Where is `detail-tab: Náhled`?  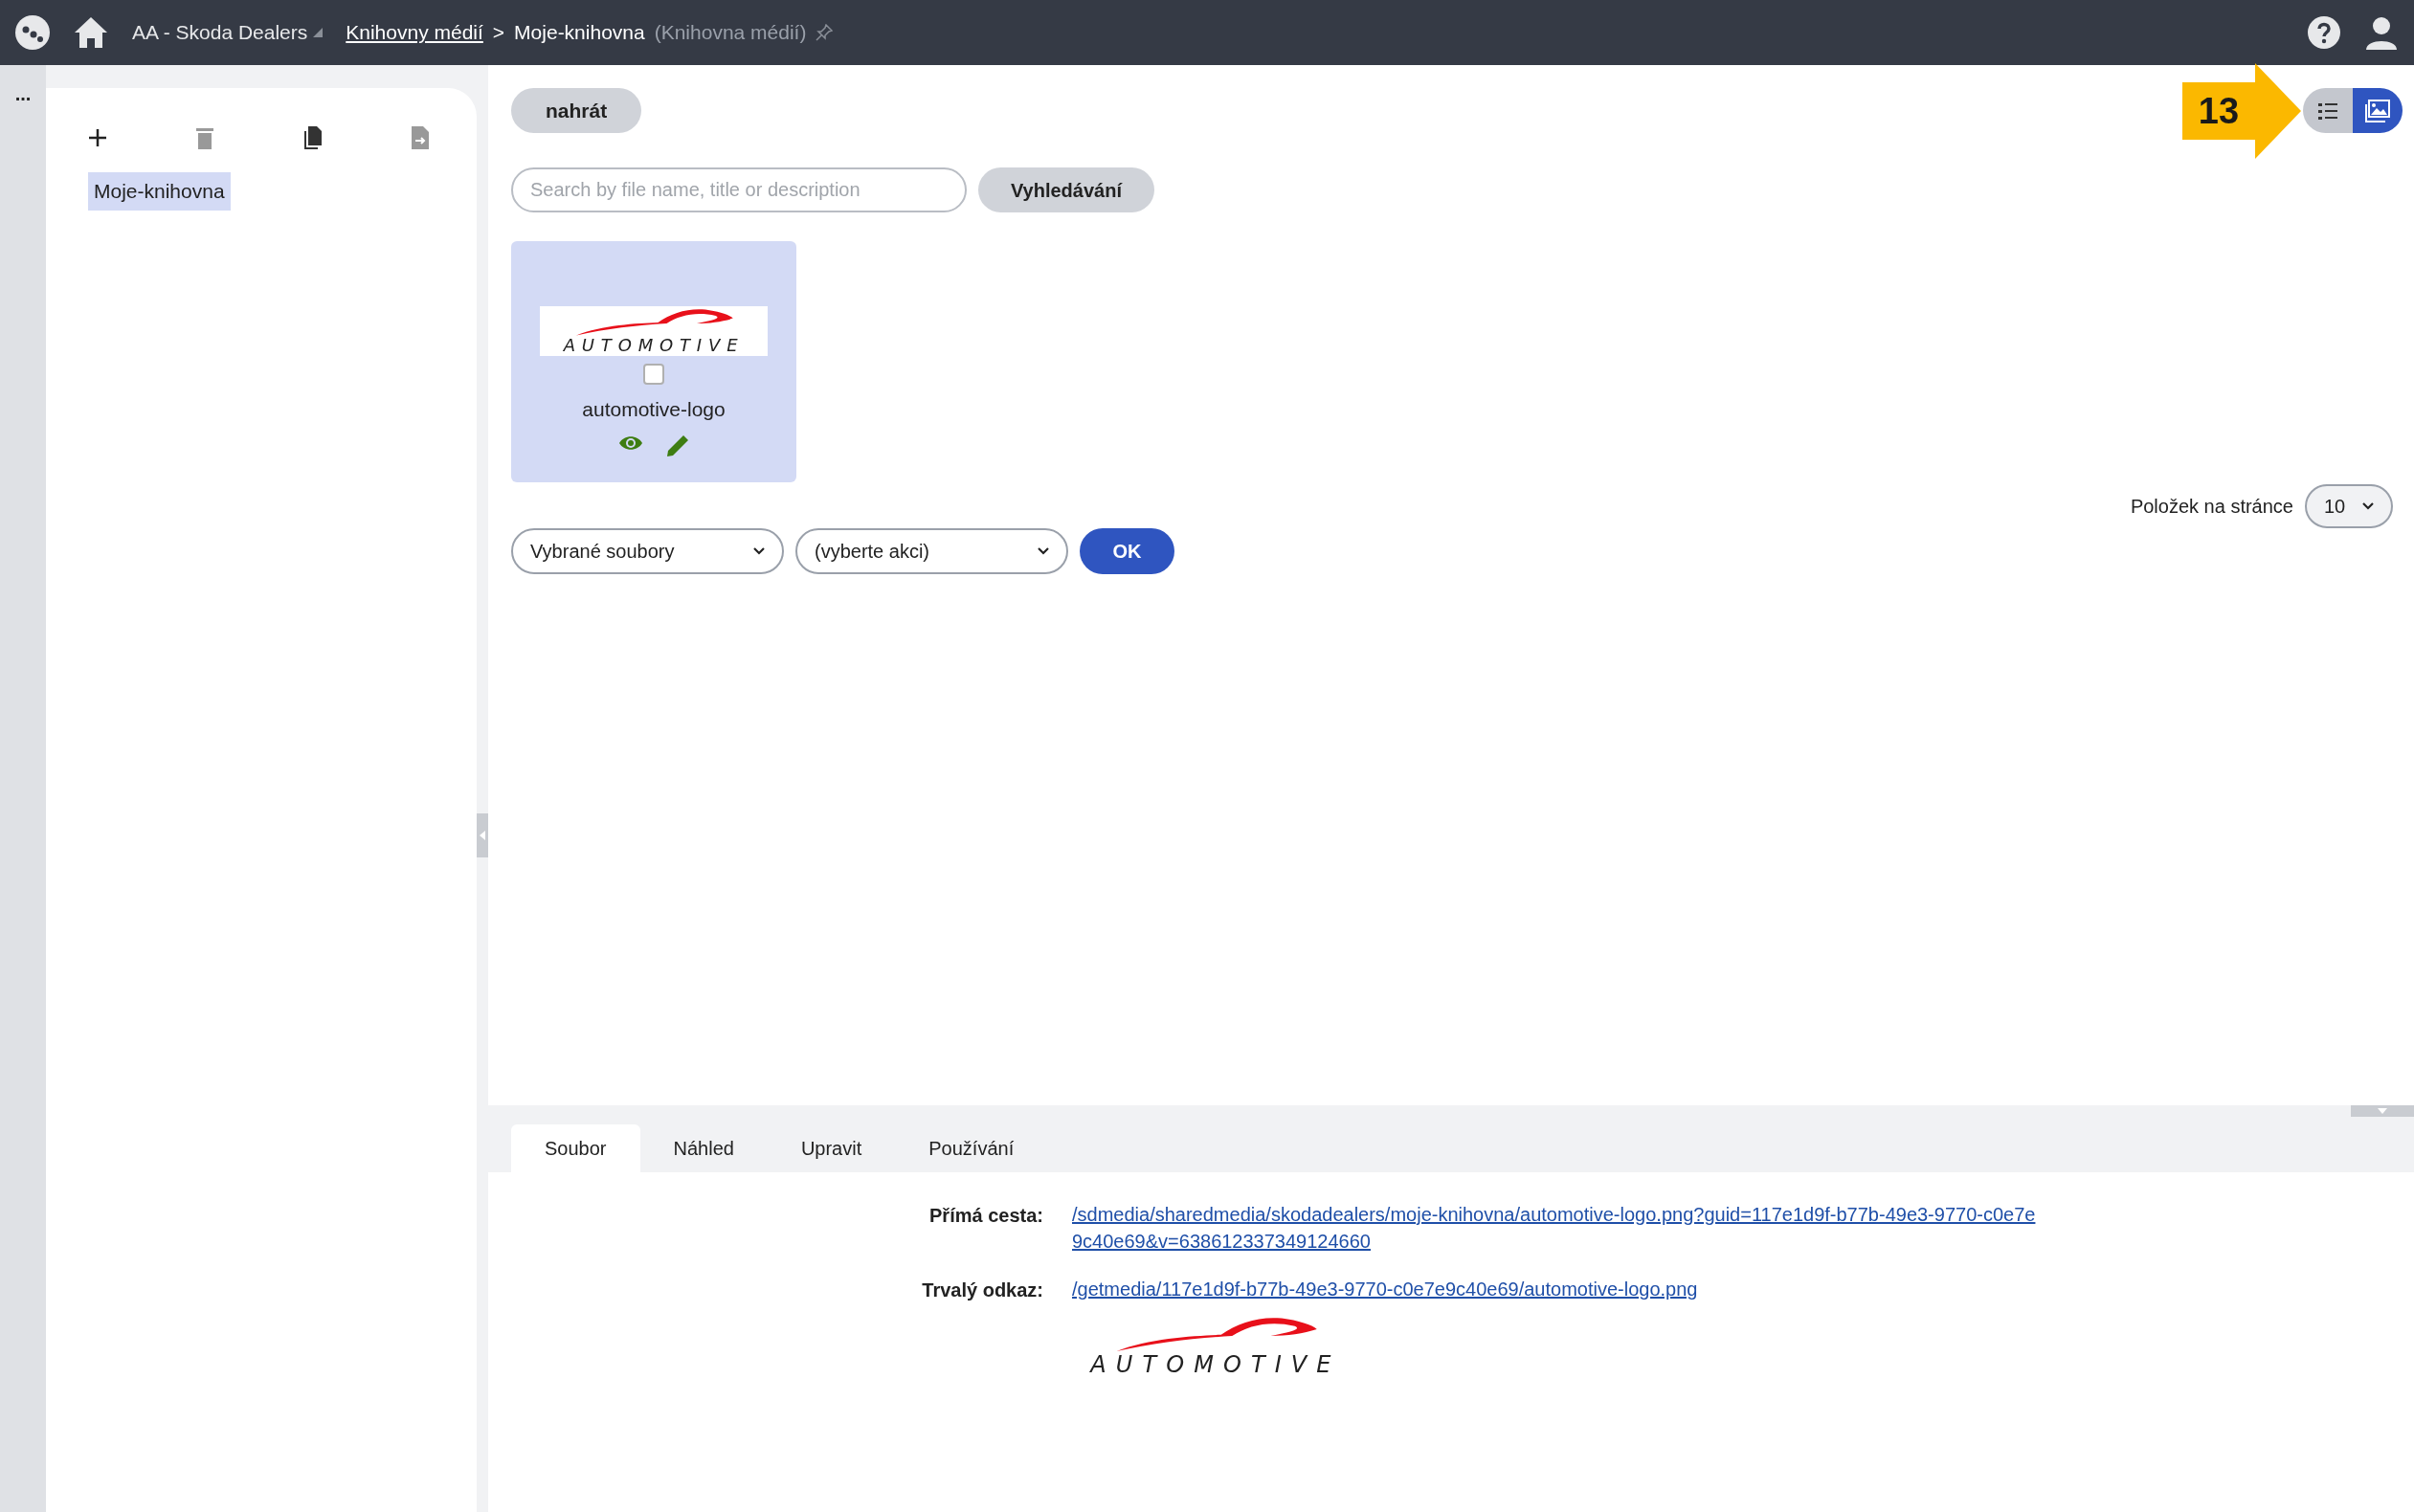 detail-tab: Náhled is located at coordinates (704, 1148).